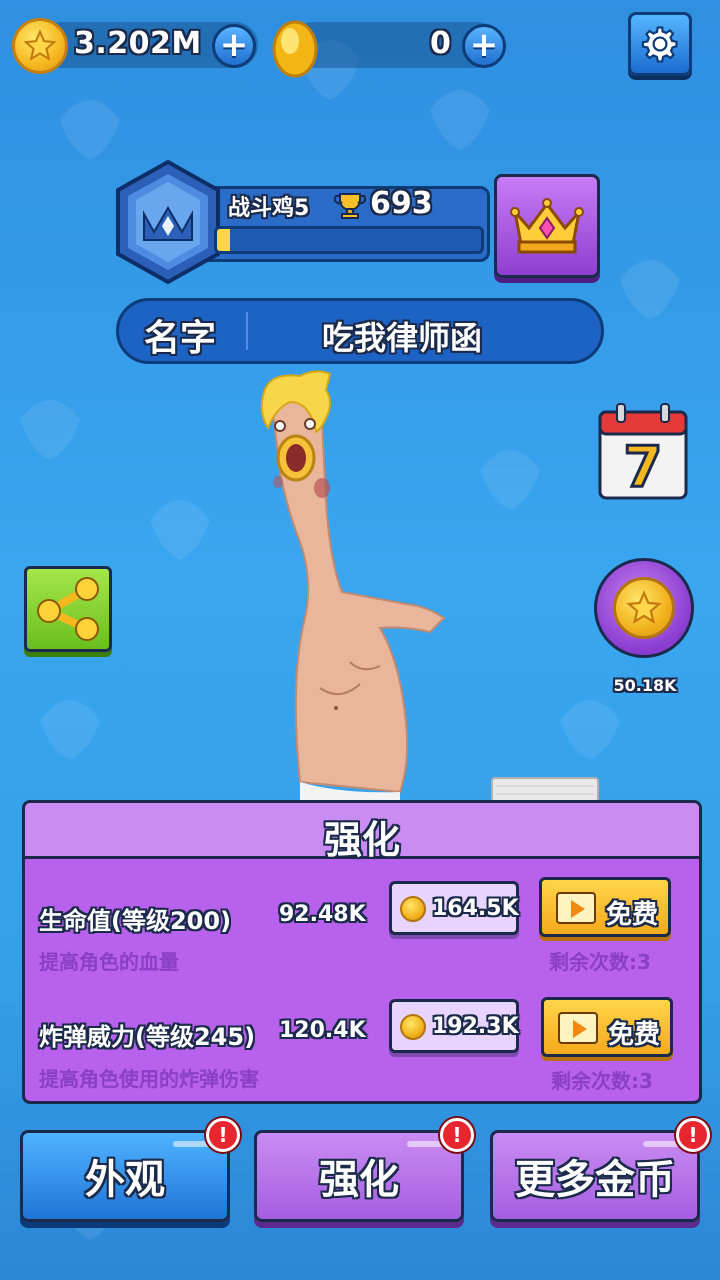 The width and height of the screenshot is (720, 1280). What do you see at coordinates (135, 921) in the screenshot?
I see `health-upgrade-title: 生命值(等级200)` at bounding box center [135, 921].